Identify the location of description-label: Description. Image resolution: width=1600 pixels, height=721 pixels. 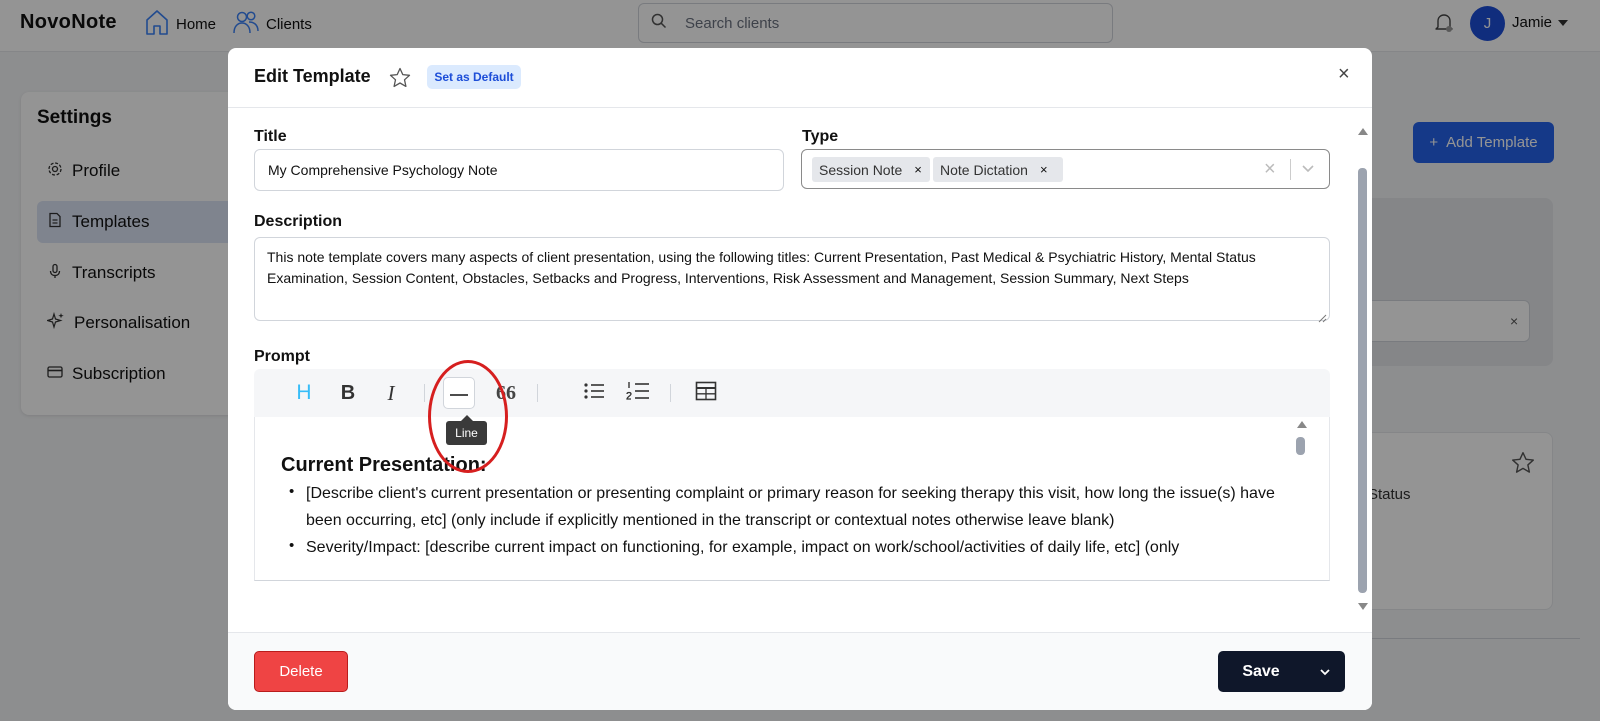
(298, 221).